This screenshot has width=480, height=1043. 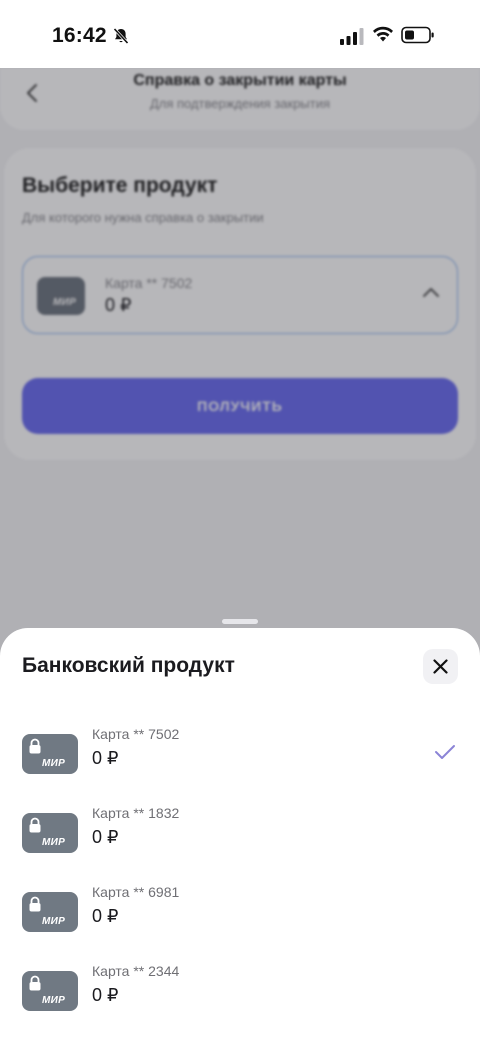 I want to click on status-time: 16:42, so click(x=79, y=35).